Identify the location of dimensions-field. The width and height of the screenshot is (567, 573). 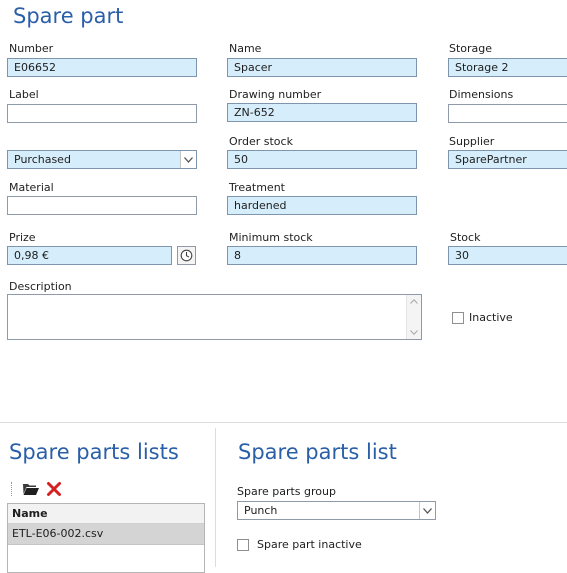
(507, 113).